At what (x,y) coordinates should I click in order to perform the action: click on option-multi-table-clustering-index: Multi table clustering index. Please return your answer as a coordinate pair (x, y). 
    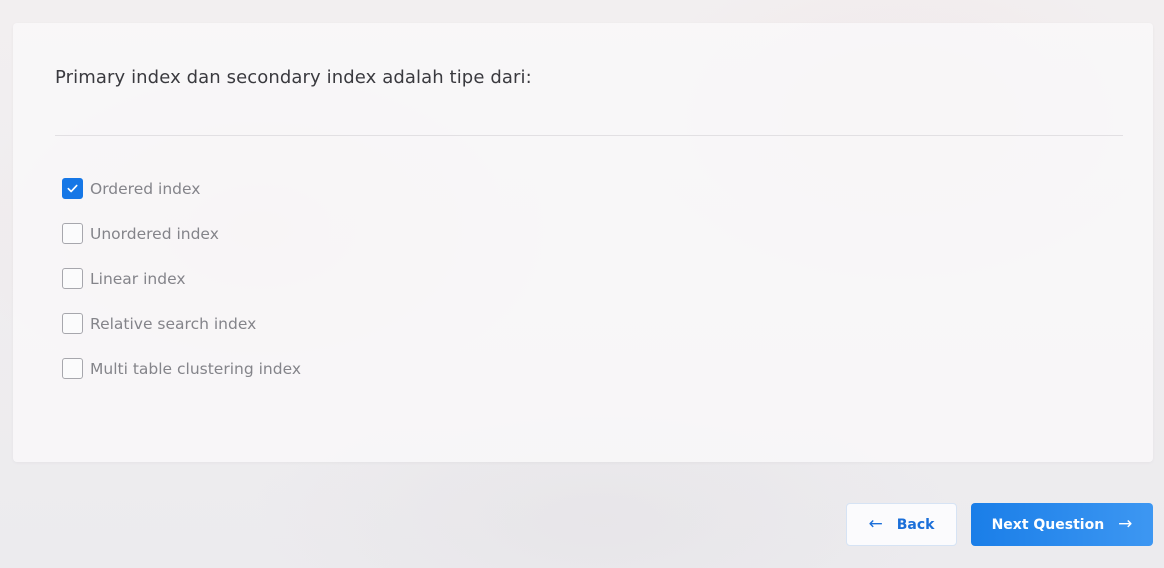
    Looking at the image, I should click on (181, 368).